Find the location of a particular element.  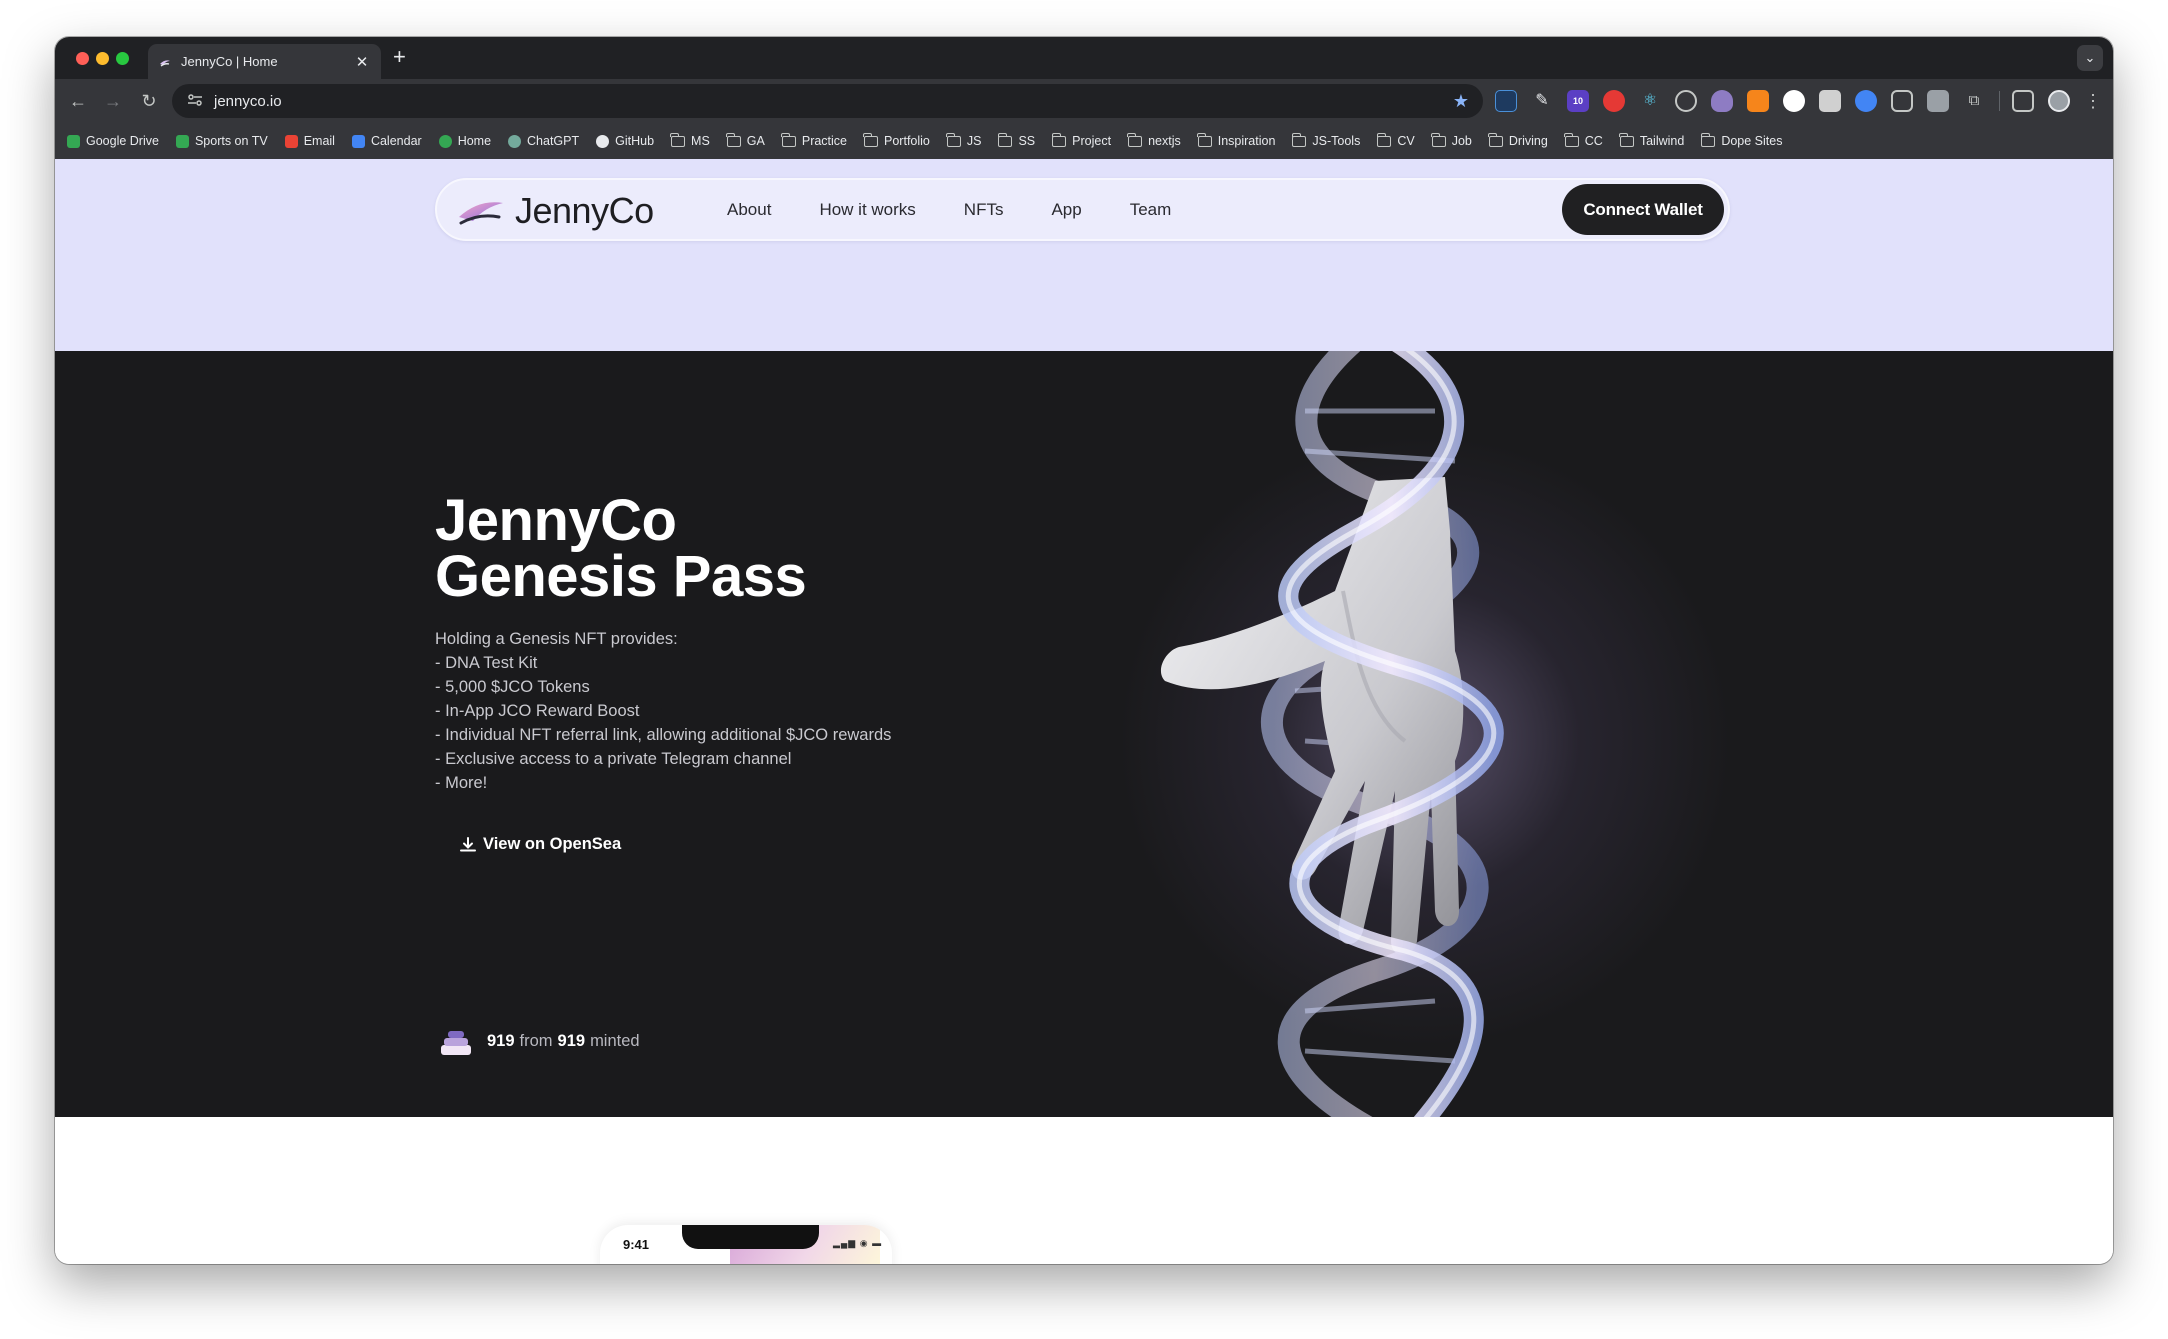

benefit-item: - More! is located at coordinates (461, 783).